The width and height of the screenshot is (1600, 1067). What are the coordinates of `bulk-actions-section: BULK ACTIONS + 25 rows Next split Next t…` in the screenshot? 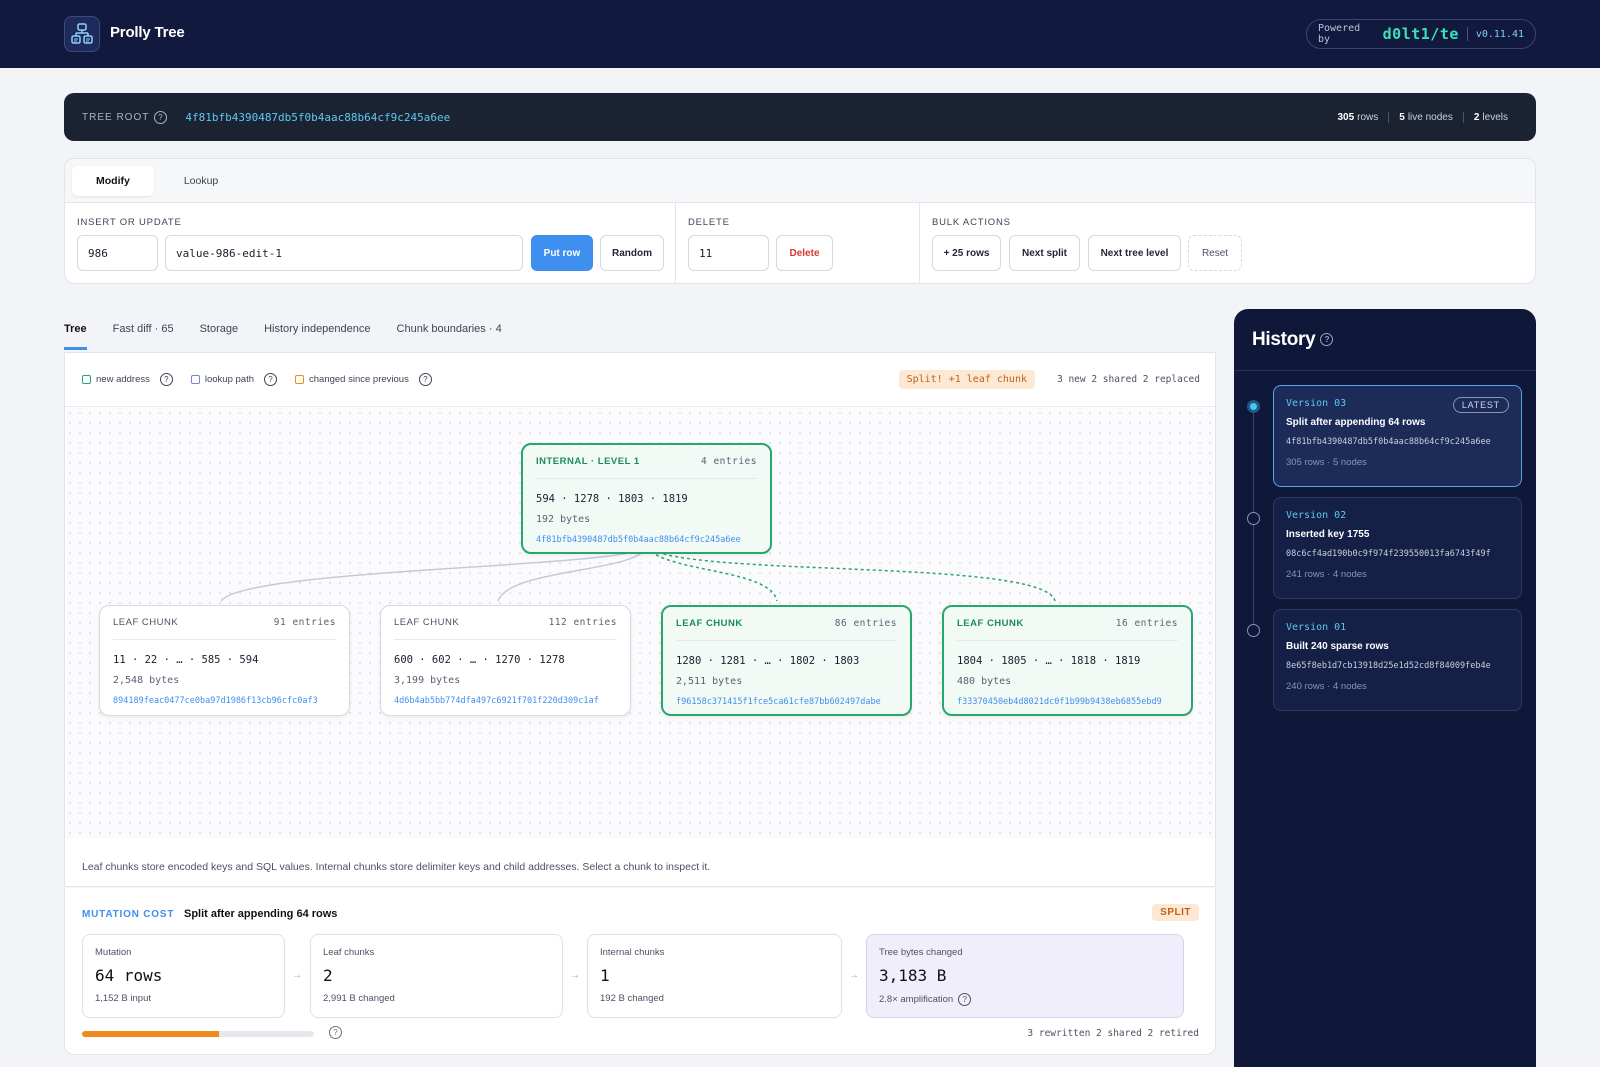 It's located at (1227, 243).